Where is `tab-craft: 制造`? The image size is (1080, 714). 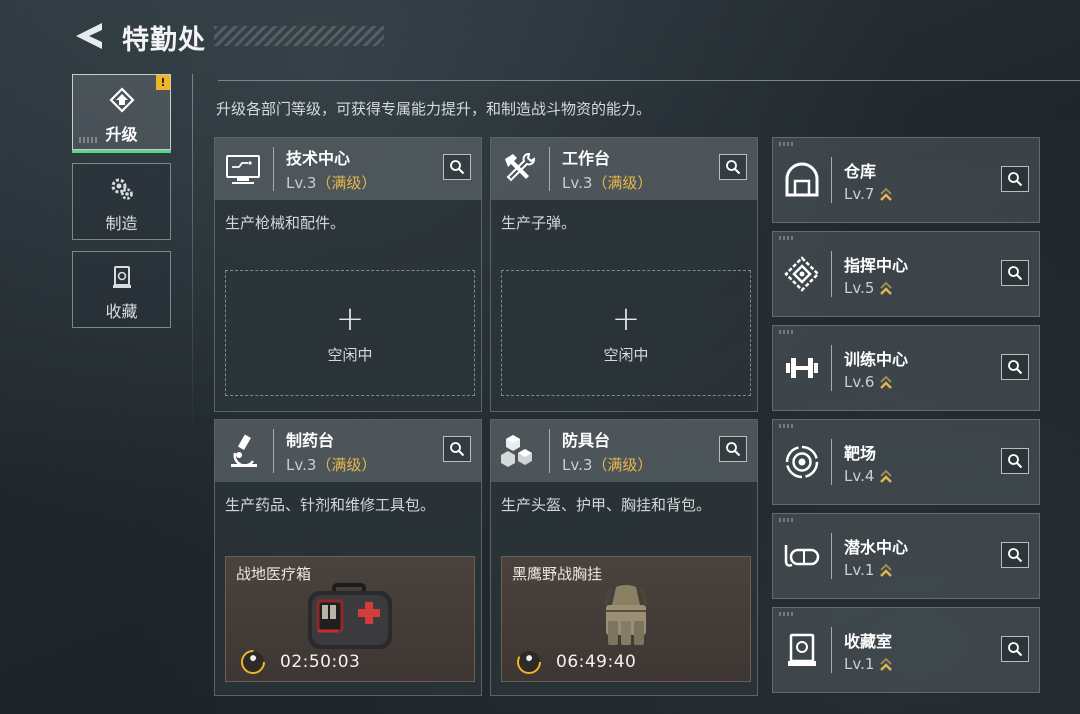
tab-craft: 制造 is located at coordinates (121, 201).